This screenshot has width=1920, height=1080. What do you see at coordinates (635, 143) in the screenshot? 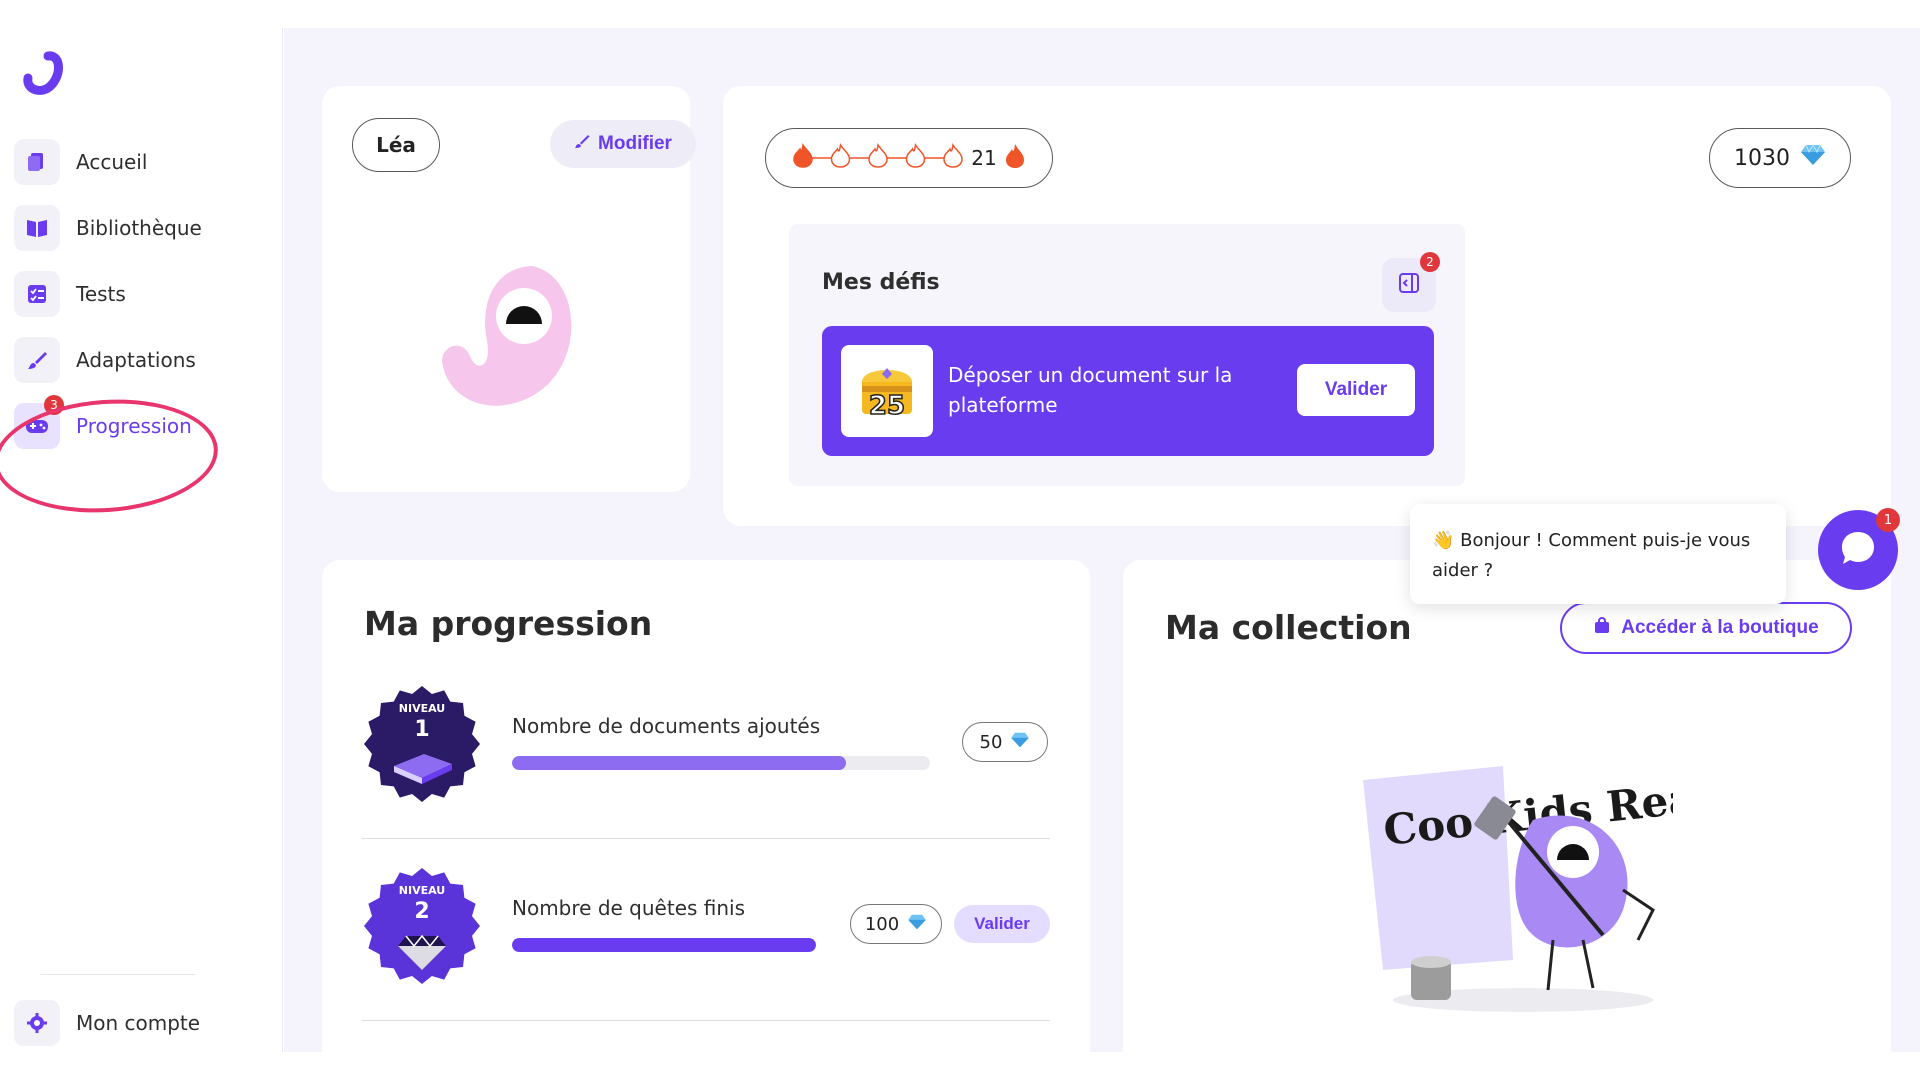
I see `edit-label: Modifier` at bounding box center [635, 143].